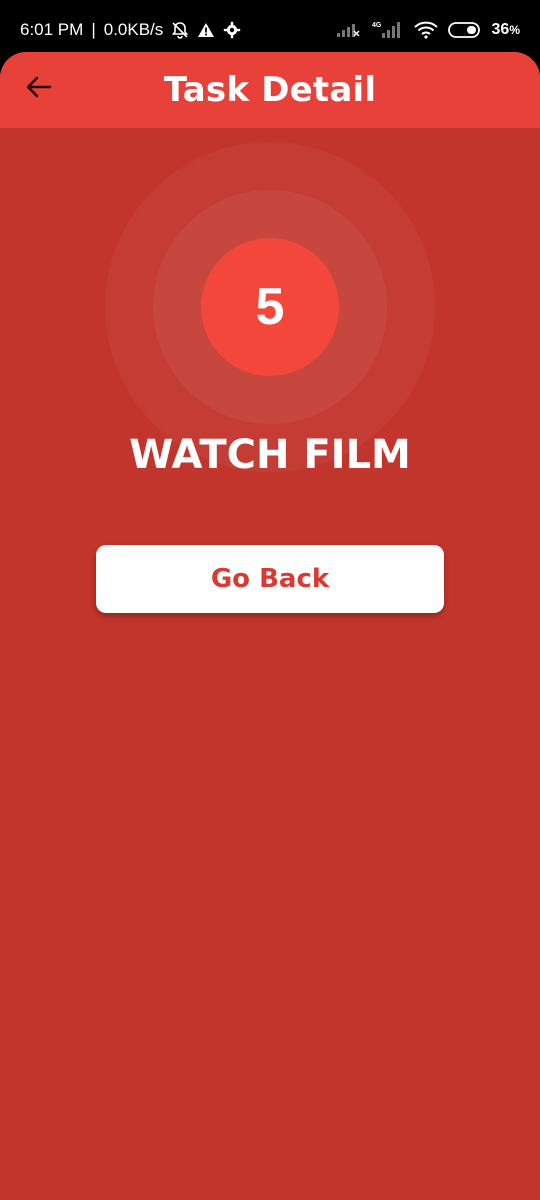  I want to click on task-count: 5, so click(270, 307).